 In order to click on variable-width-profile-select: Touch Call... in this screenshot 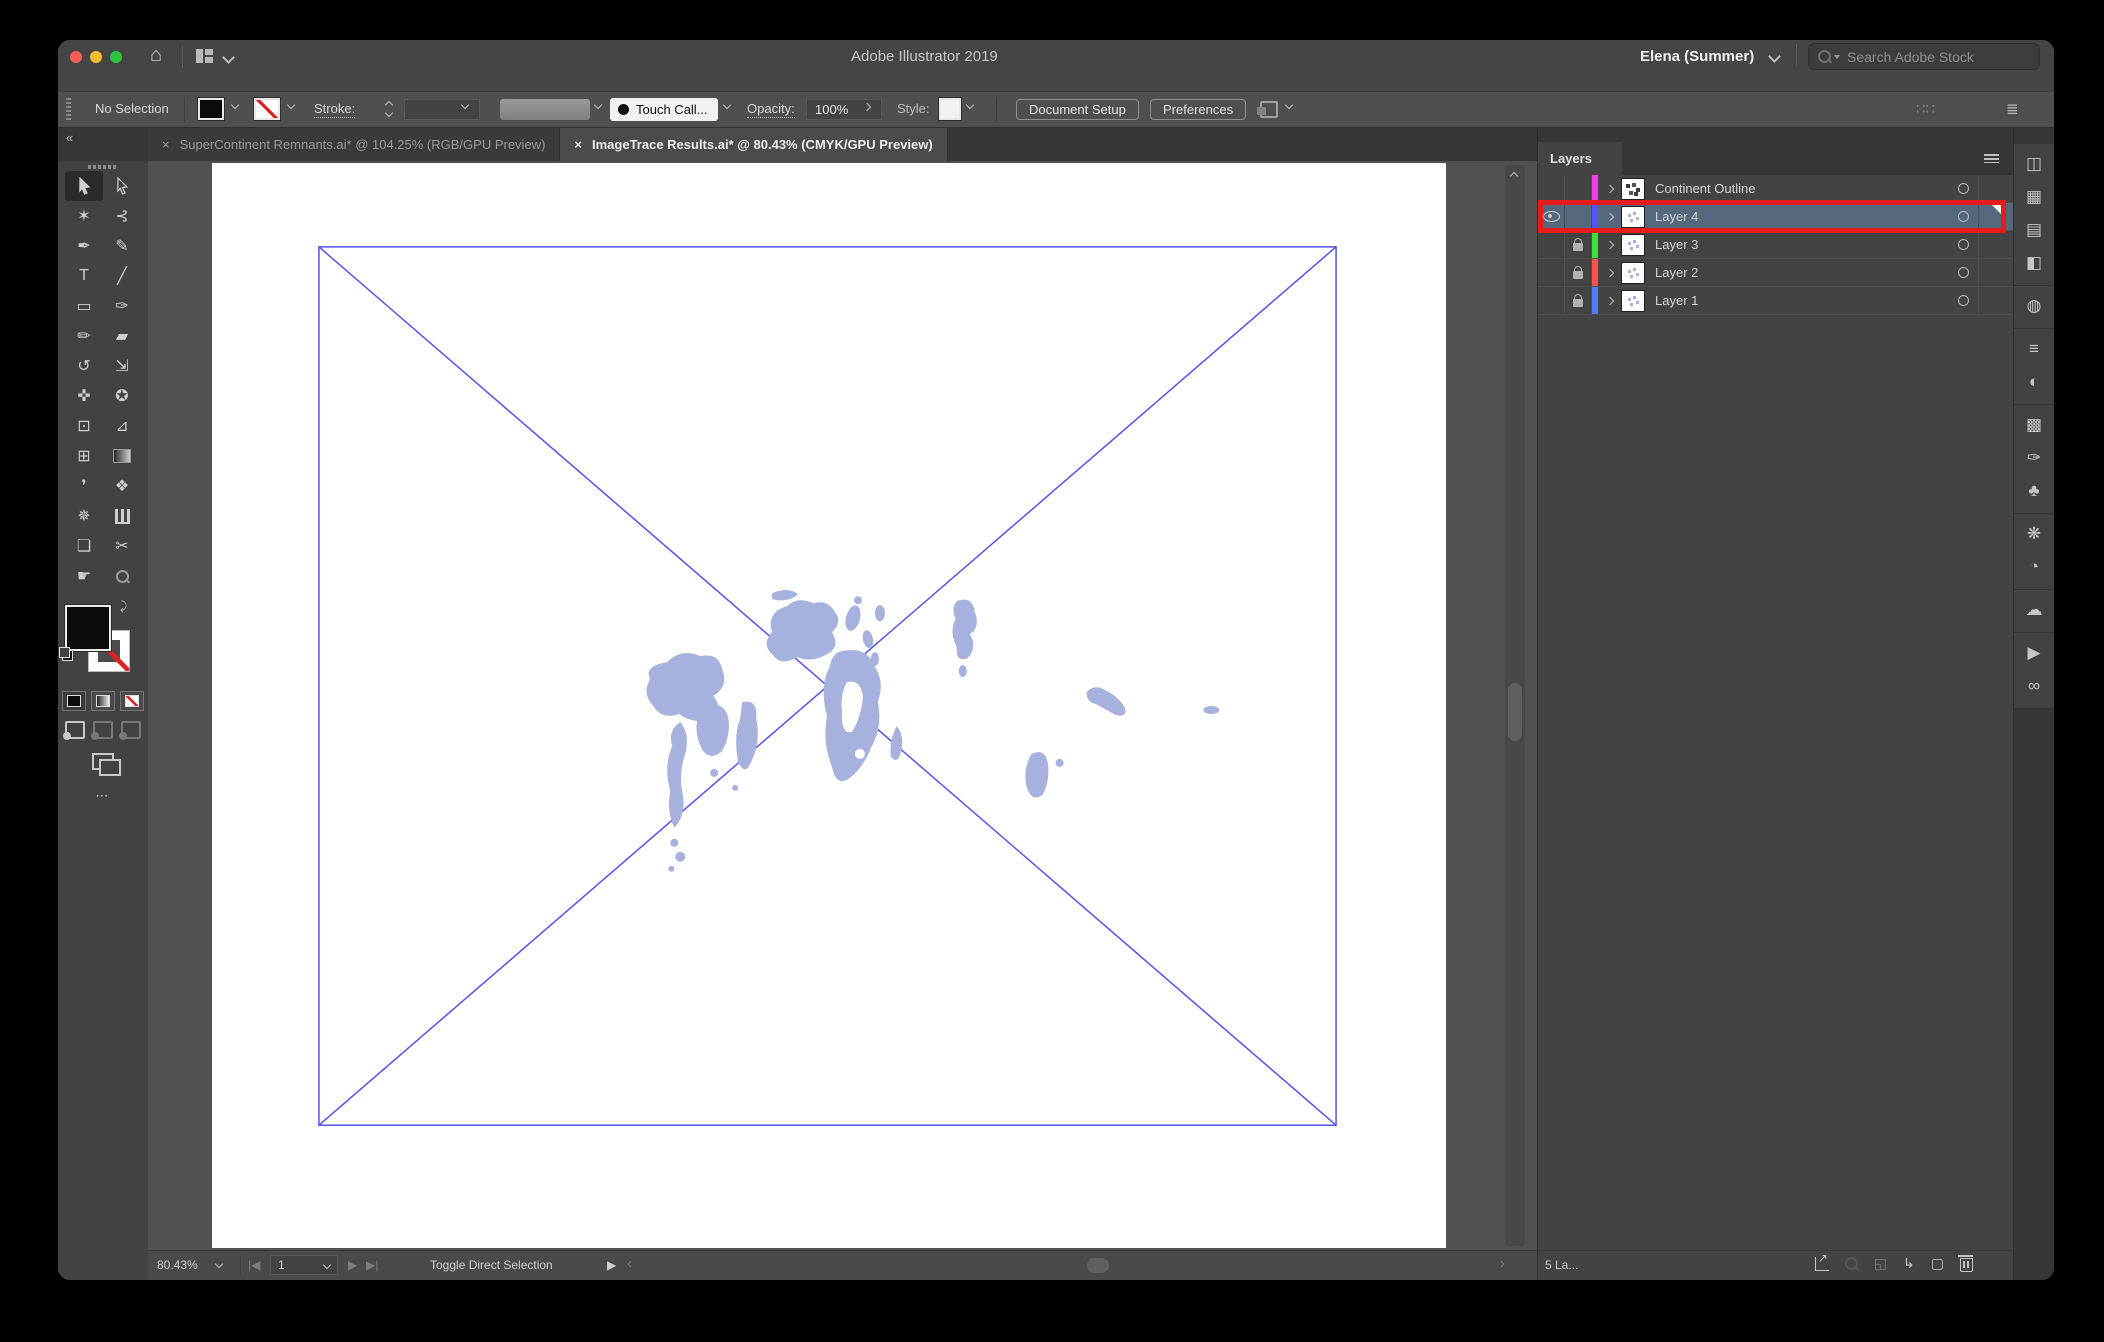, I will do `click(664, 109)`.